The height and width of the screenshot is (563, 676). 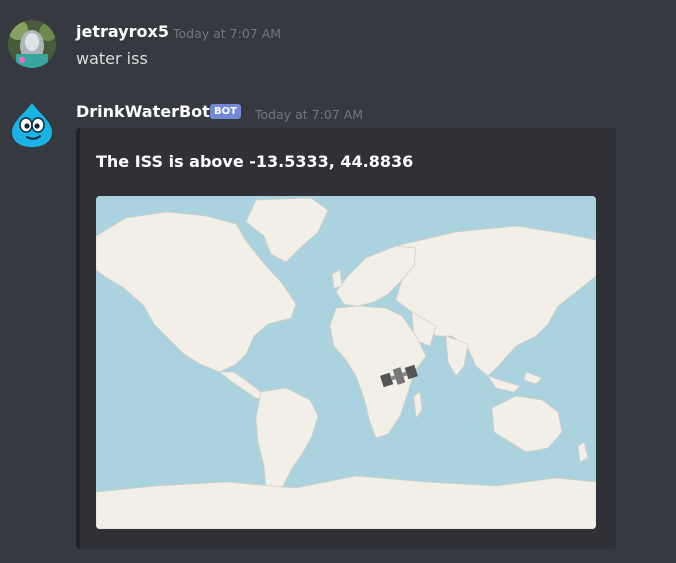 What do you see at coordinates (112, 58) in the screenshot?
I see `message-content: water iss` at bounding box center [112, 58].